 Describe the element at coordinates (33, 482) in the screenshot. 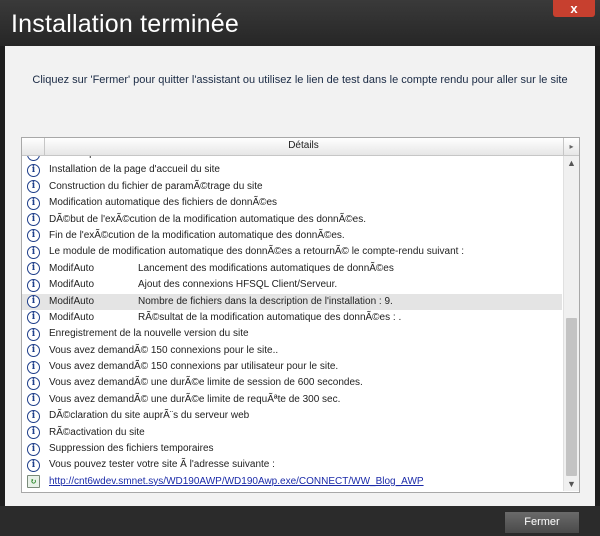

I see `link-icon: ↻` at that location.